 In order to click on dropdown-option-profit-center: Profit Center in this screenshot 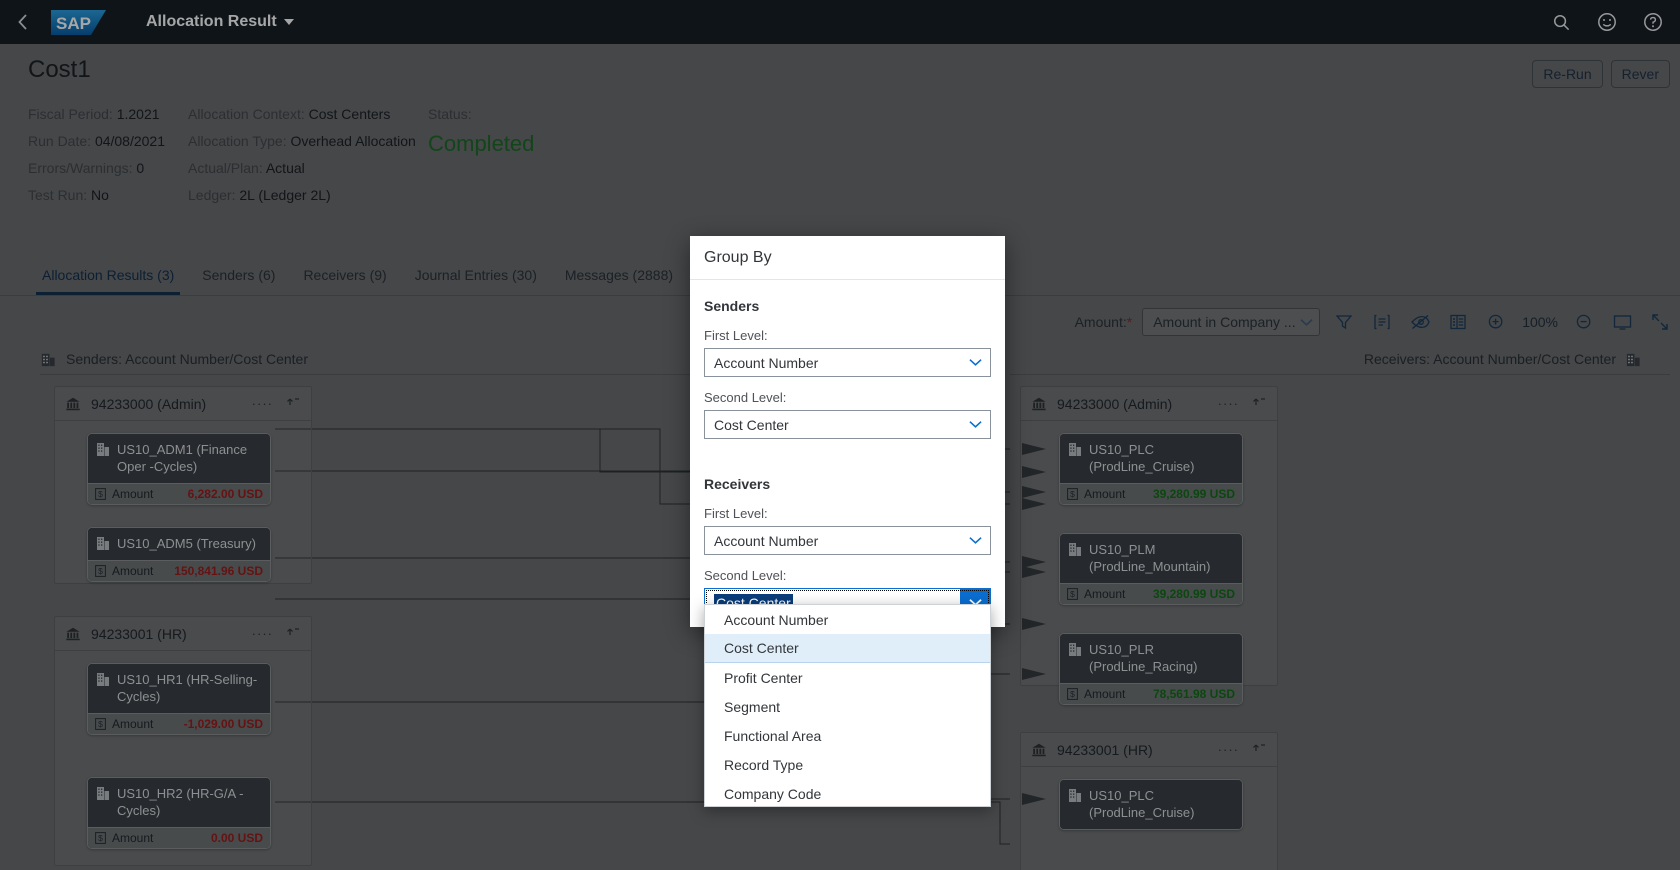, I will do `click(847, 677)`.